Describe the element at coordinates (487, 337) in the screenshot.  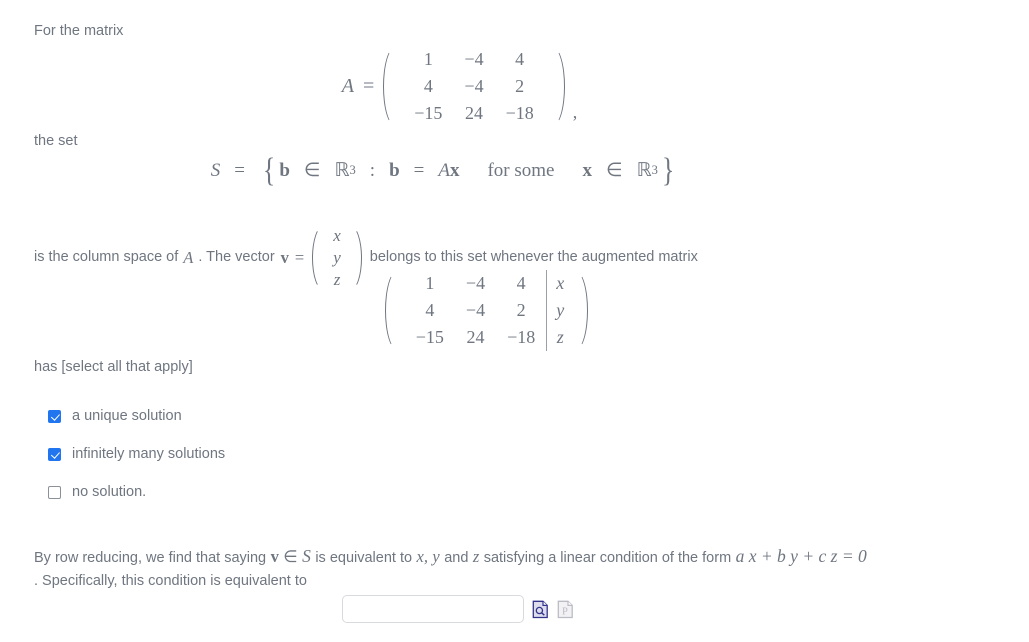
I see `matrix-row: −15 24 −18 z` at that location.